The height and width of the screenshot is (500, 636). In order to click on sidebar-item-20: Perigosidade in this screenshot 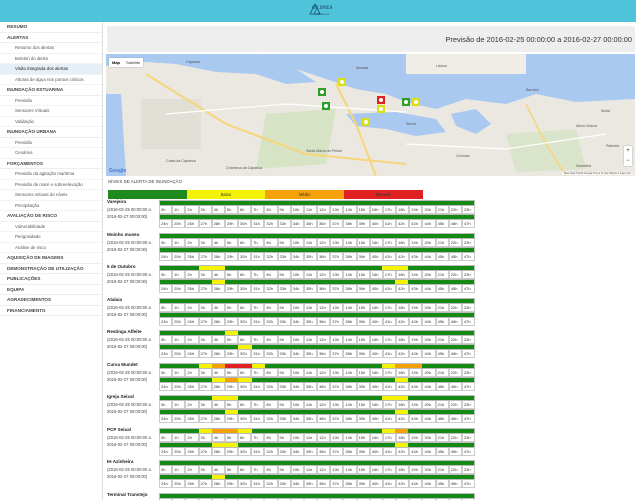, I will do `click(51, 237)`.